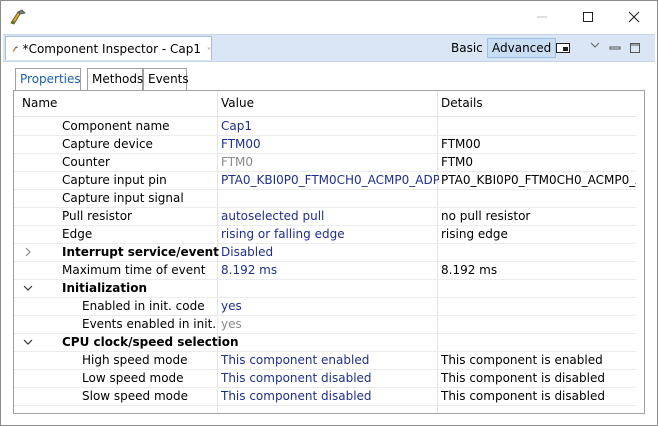 The image size is (658, 426). I want to click on table-header: Name Value Details, so click(329, 104).